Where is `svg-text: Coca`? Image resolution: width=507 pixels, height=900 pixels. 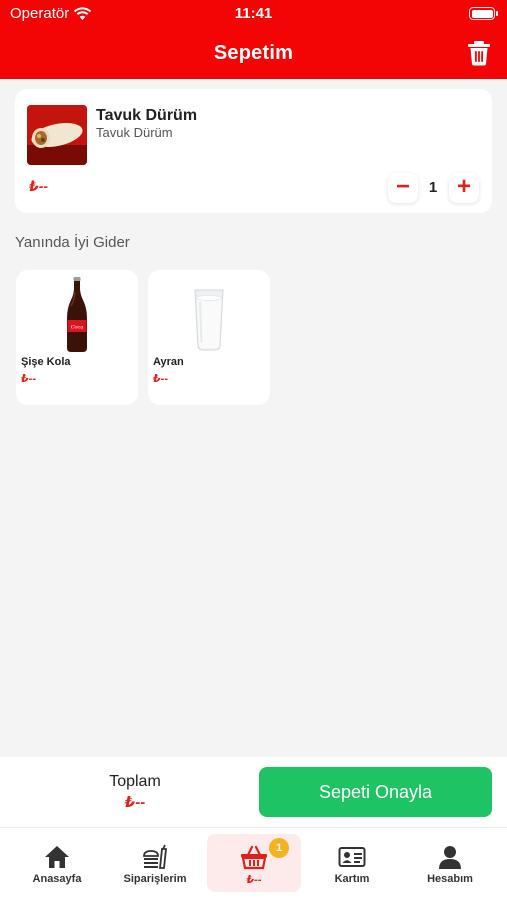
svg-text: Coca is located at coordinates (77, 328).